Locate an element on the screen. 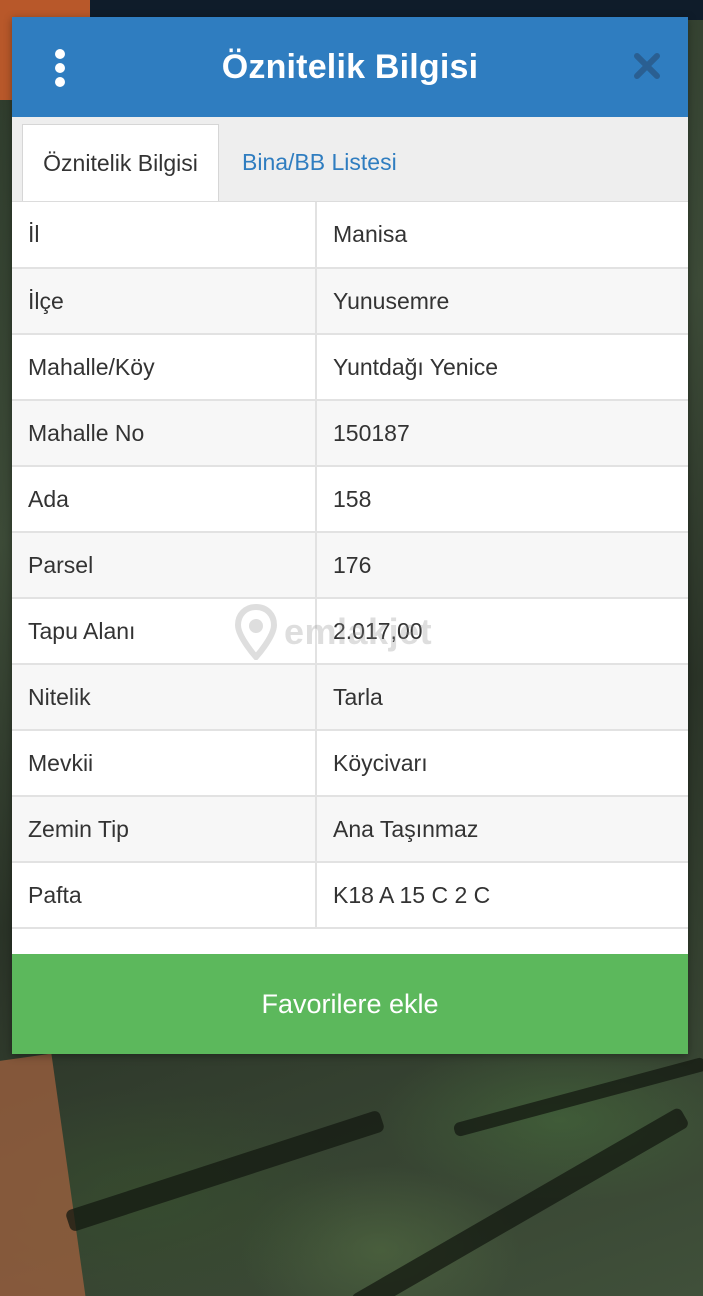 The height and width of the screenshot is (1296, 703). table-row: Mahalle/Köy Yuntdağı Yenice is located at coordinates (350, 367).